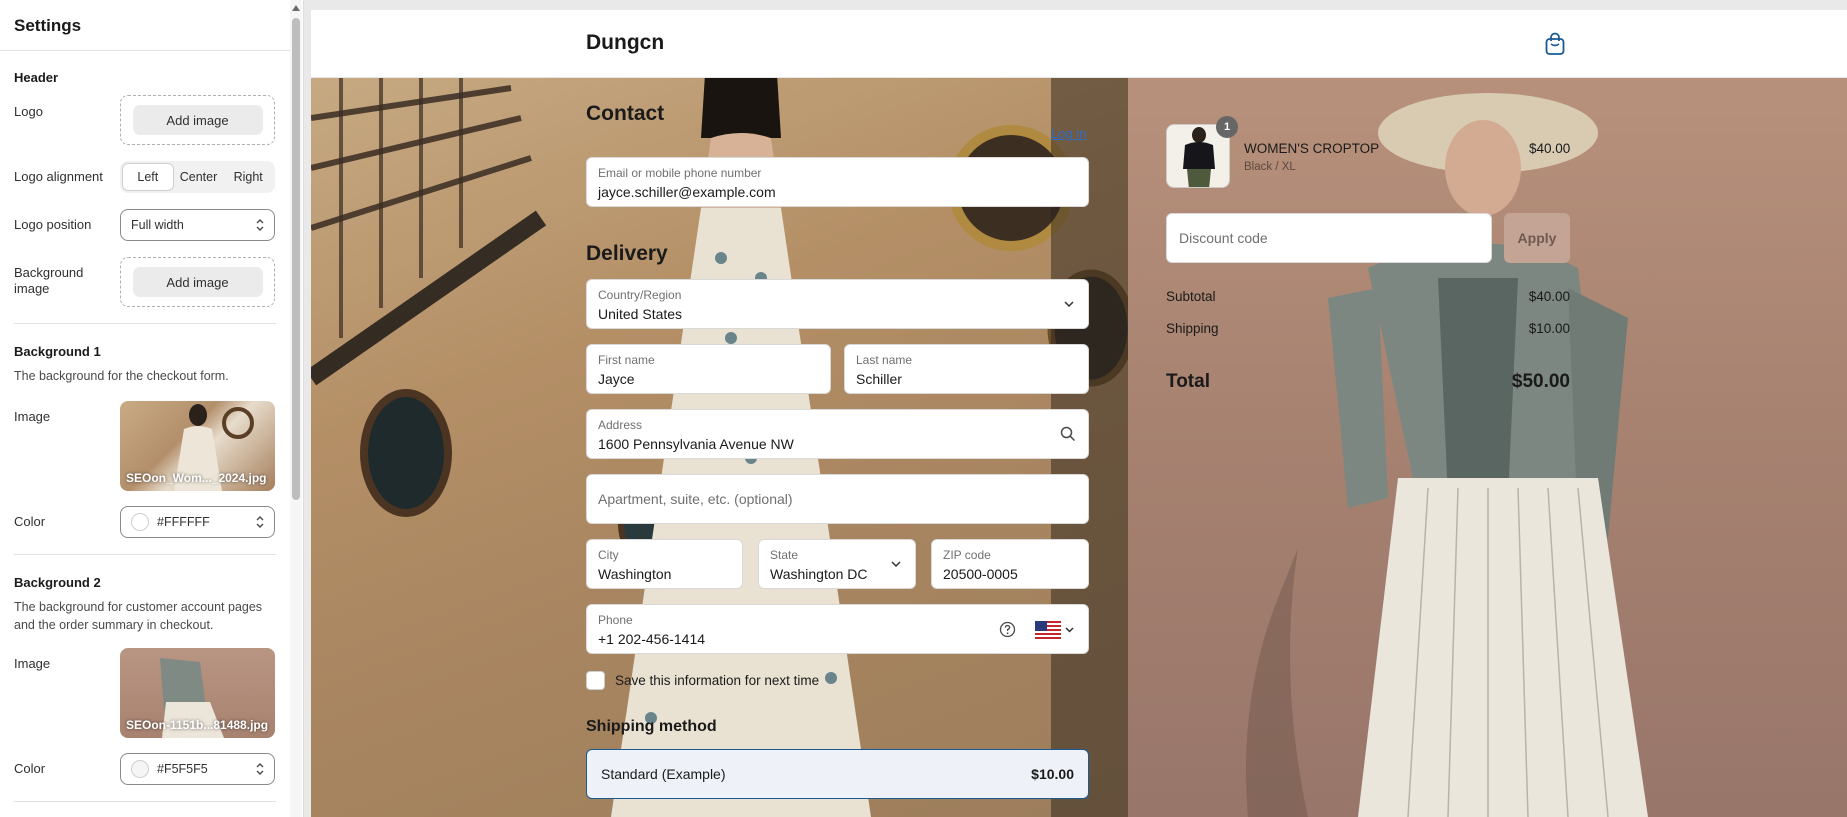 This screenshot has height=817, width=1847. Describe the element at coordinates (616, 379) in the screenshot. I see `first-name-value: Jayce` at that location.